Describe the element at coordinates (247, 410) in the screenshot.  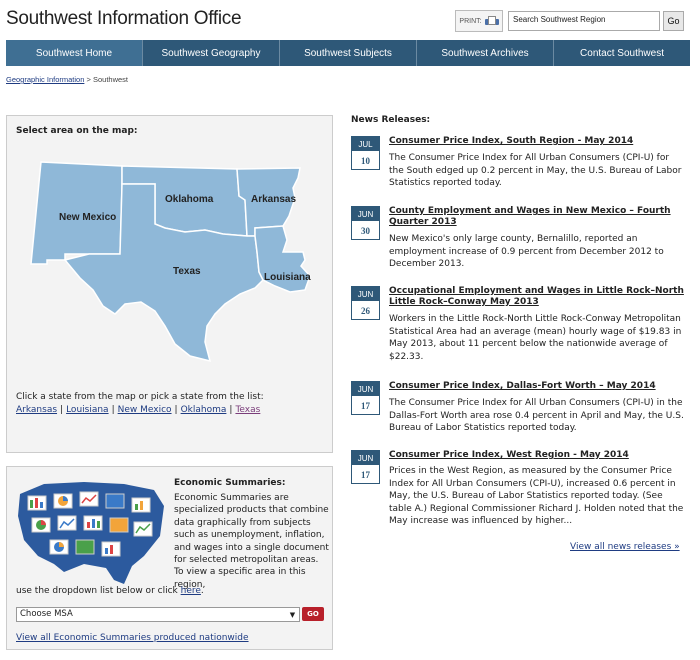
I see `state-link-texas: Texas` at that location.